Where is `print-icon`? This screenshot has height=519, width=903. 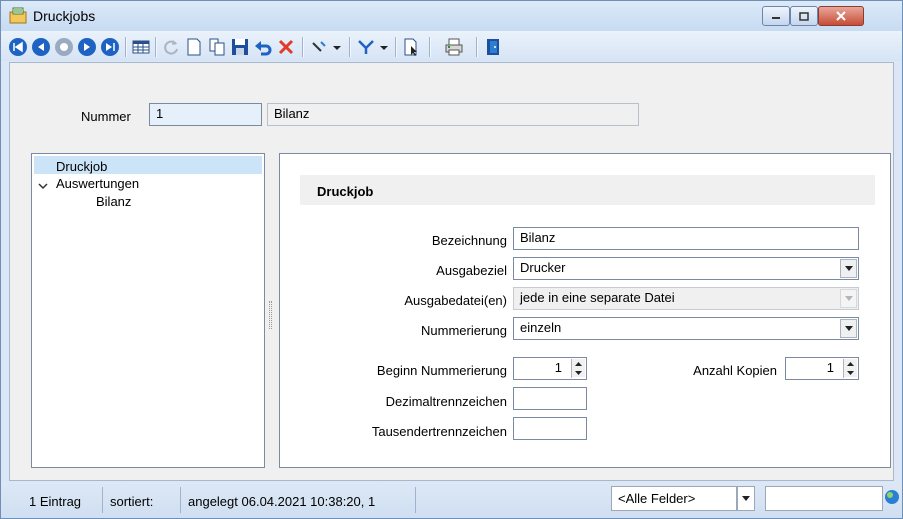 print-icon is located at coordinates (454, 47).